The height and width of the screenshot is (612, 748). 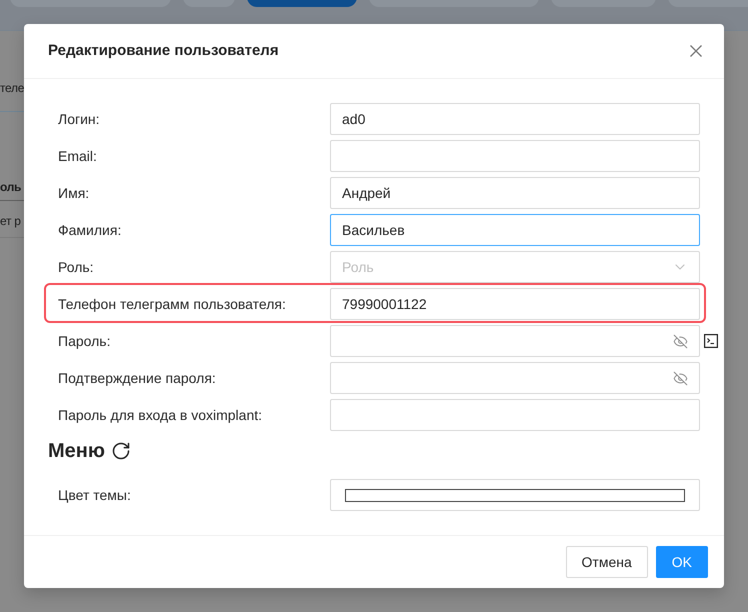 I want to click on input-field: Андрей, so click(x=515, y=193).